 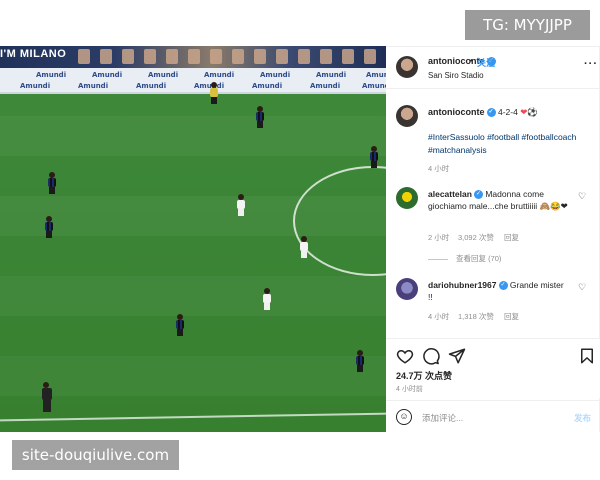 I want to click on caption-time: 4 小时, so click(x=439, y=168).